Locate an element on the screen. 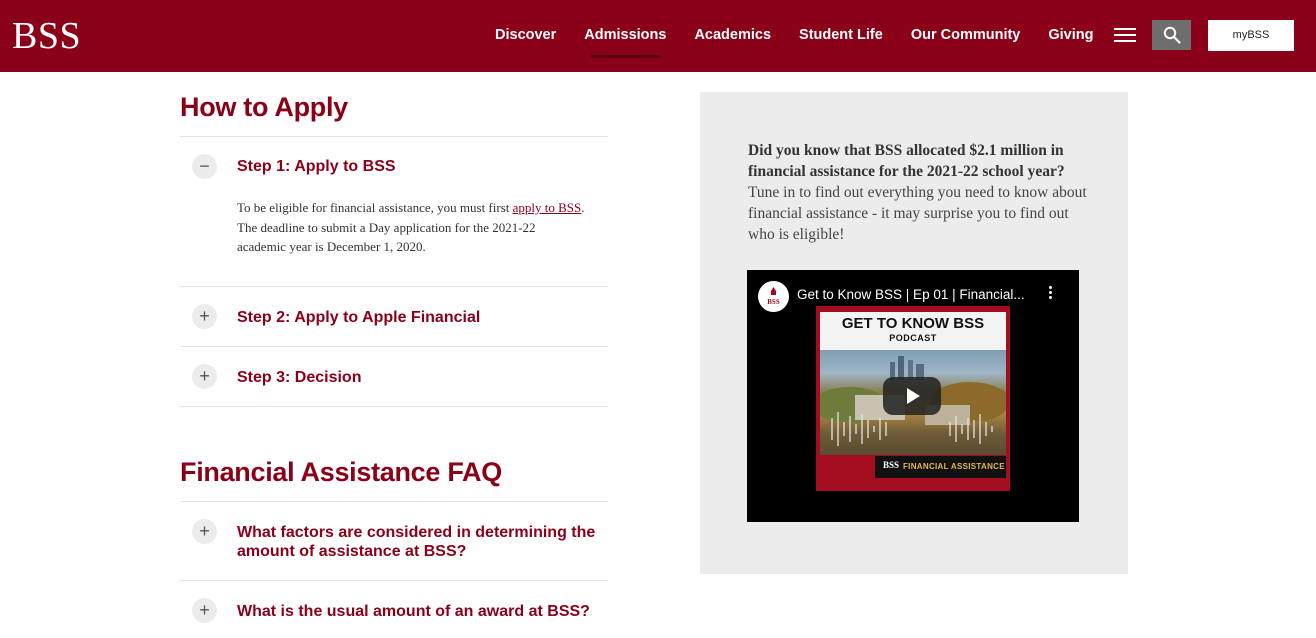 This screenshot has width=1316, height=638. nav-our-community: Our Community is located at coordinates (966, 36).